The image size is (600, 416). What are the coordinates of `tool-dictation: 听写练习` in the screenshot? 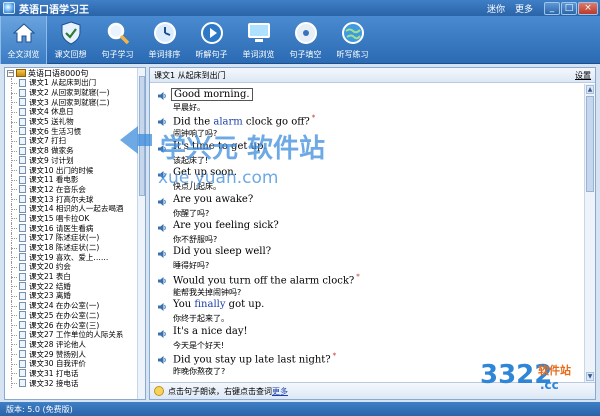 It's located at (352, 40).